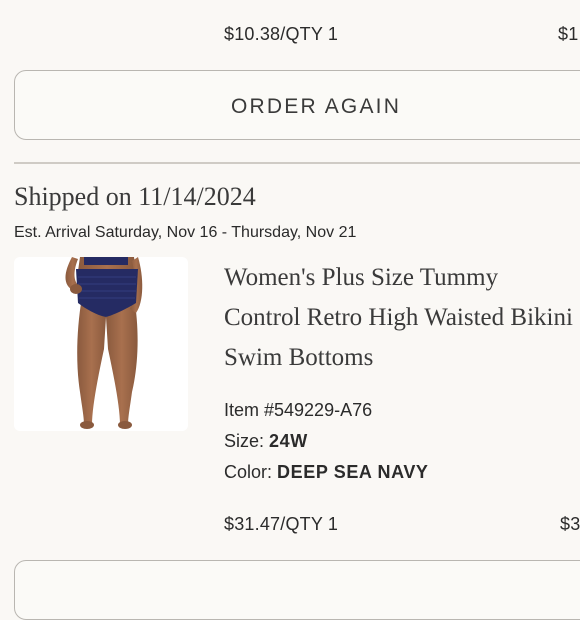  I want to click on size-label: Size:, so click(244, 441).